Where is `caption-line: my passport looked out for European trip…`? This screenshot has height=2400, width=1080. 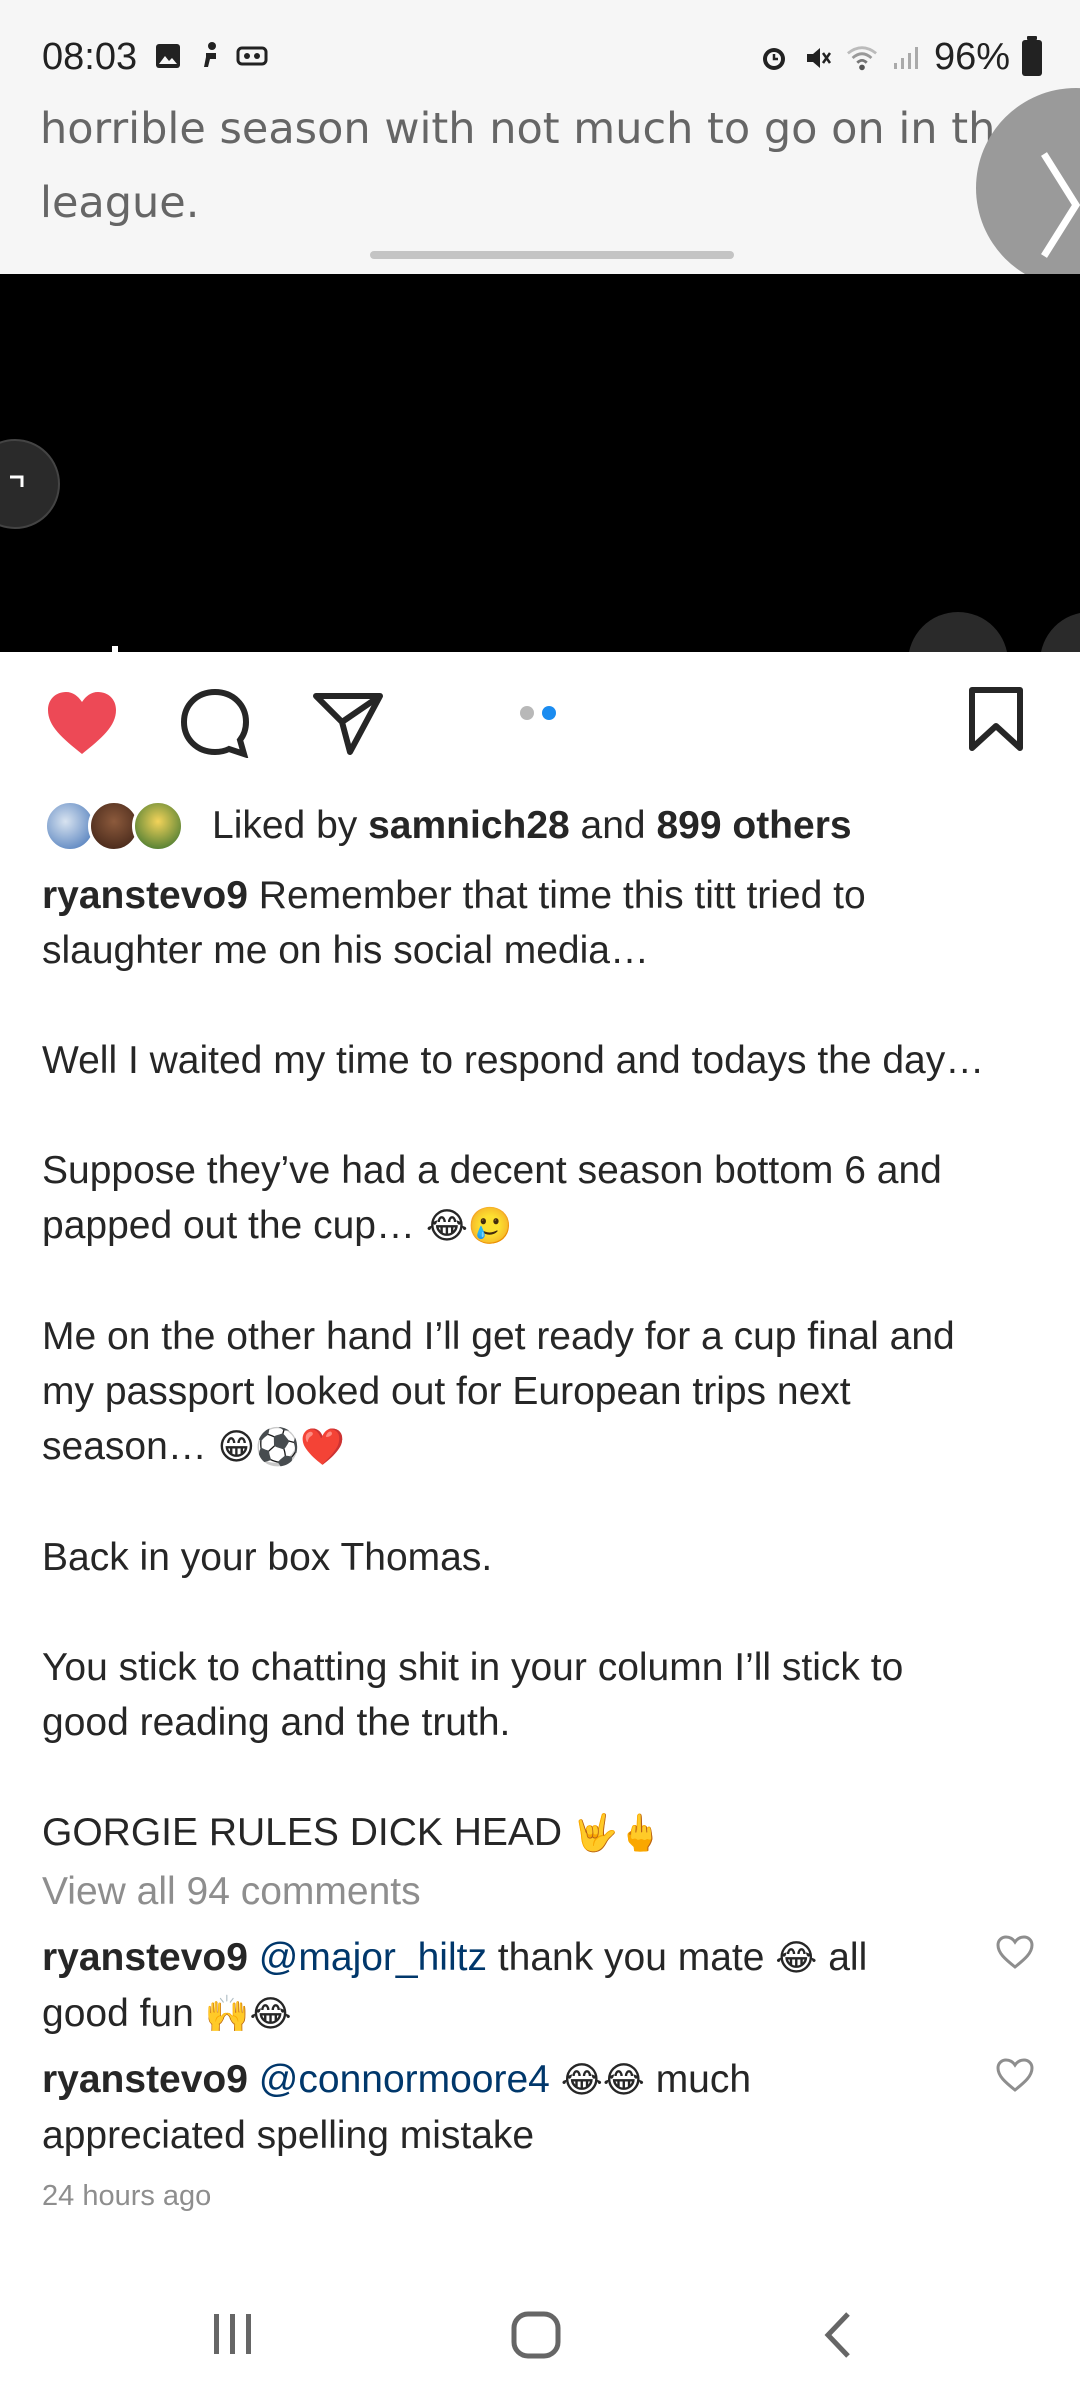 caption-line: my passport looked out for European trip… is located at coordinates (446, 1391).